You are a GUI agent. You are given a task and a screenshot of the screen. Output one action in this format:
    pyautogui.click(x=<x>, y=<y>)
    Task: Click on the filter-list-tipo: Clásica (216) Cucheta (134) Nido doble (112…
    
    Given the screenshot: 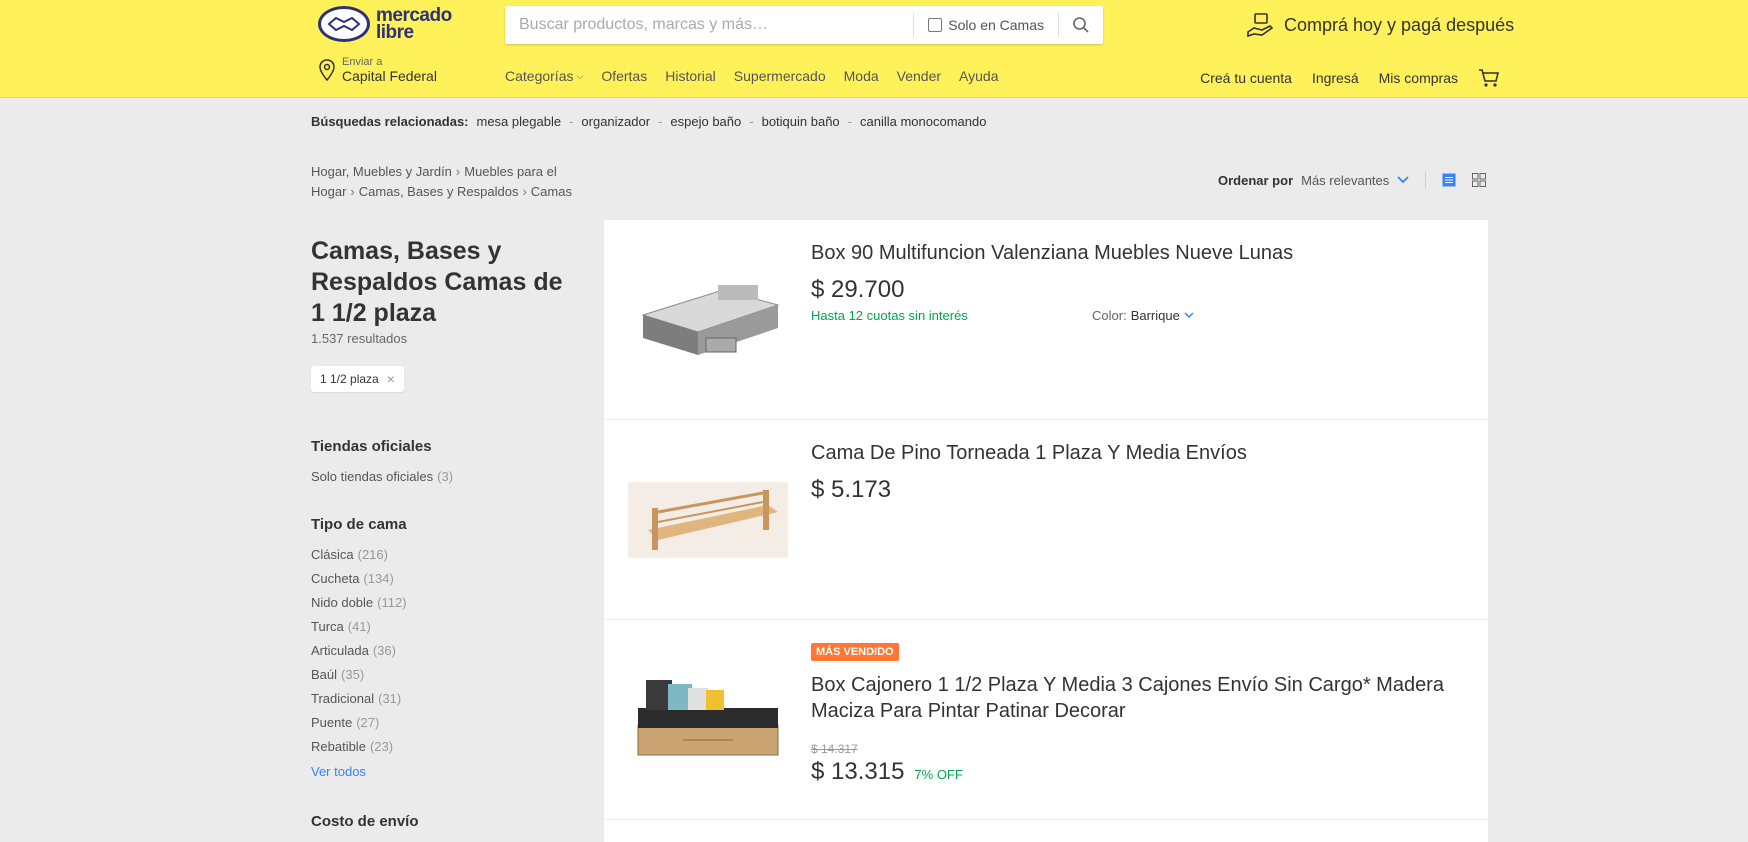 What is the action you would take?
    pyautogui.click(x=359, y=651)
    